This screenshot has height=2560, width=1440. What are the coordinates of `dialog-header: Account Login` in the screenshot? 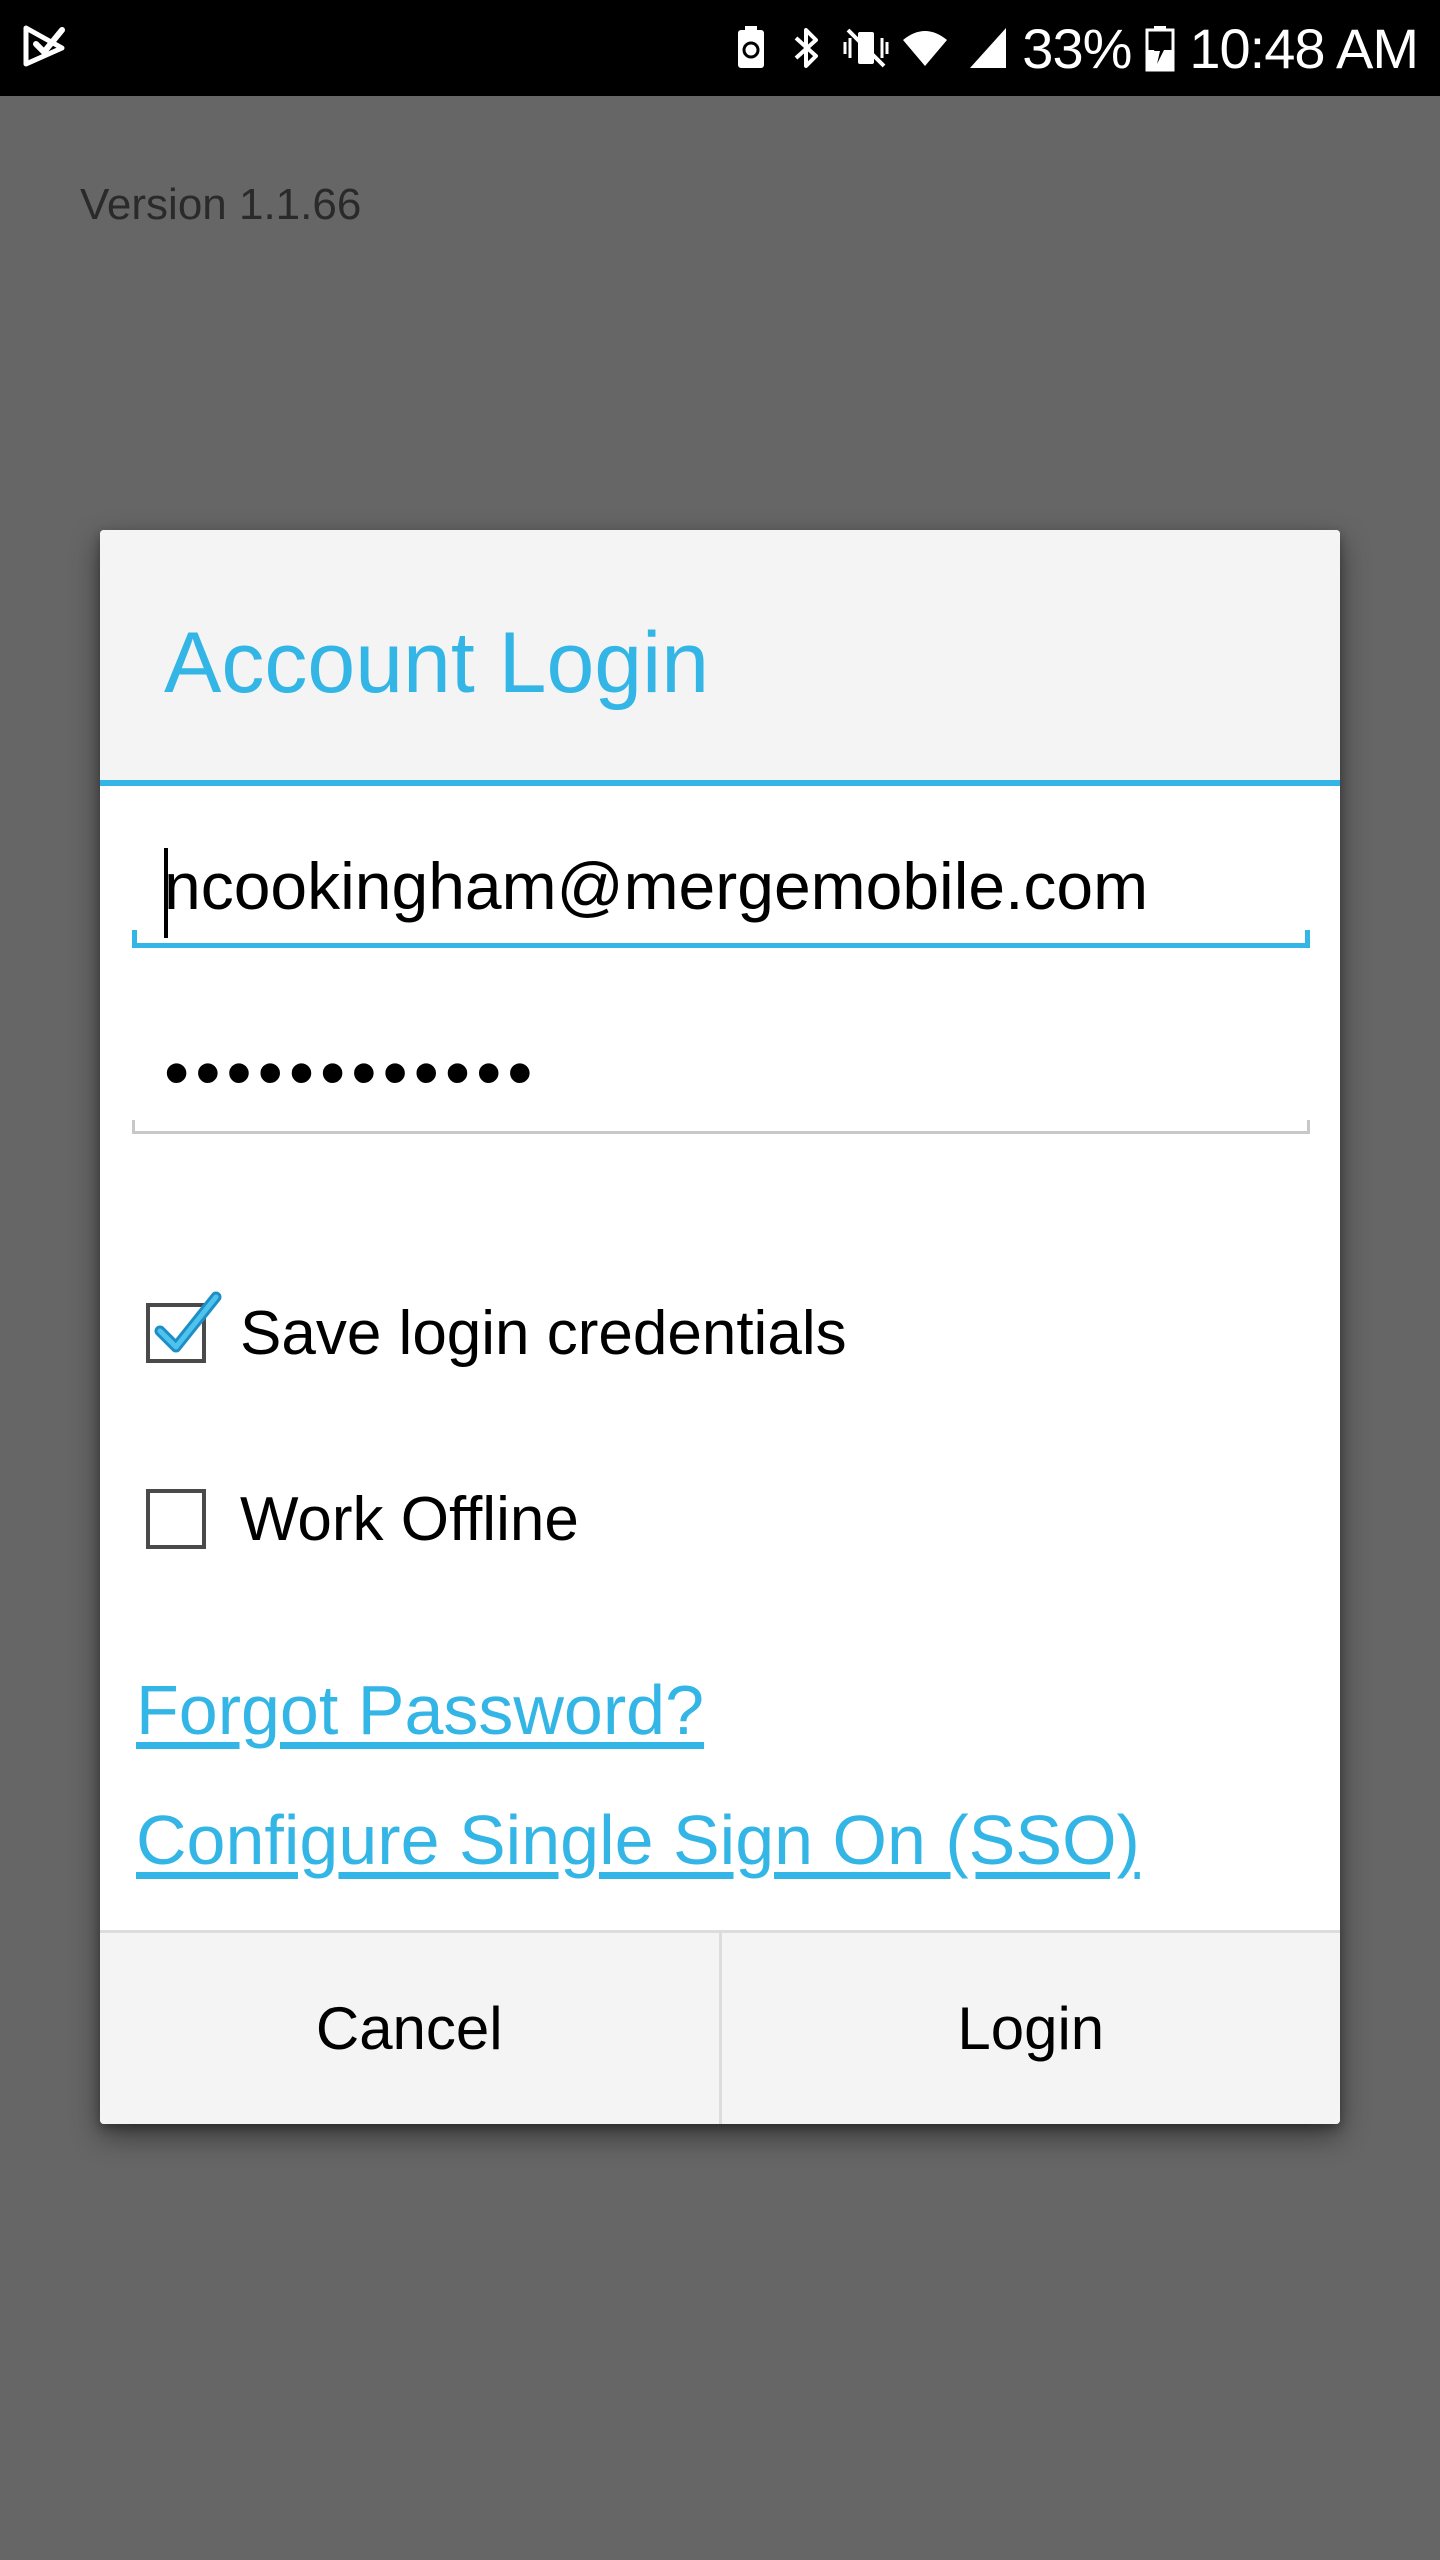 It's located at (720, 658).